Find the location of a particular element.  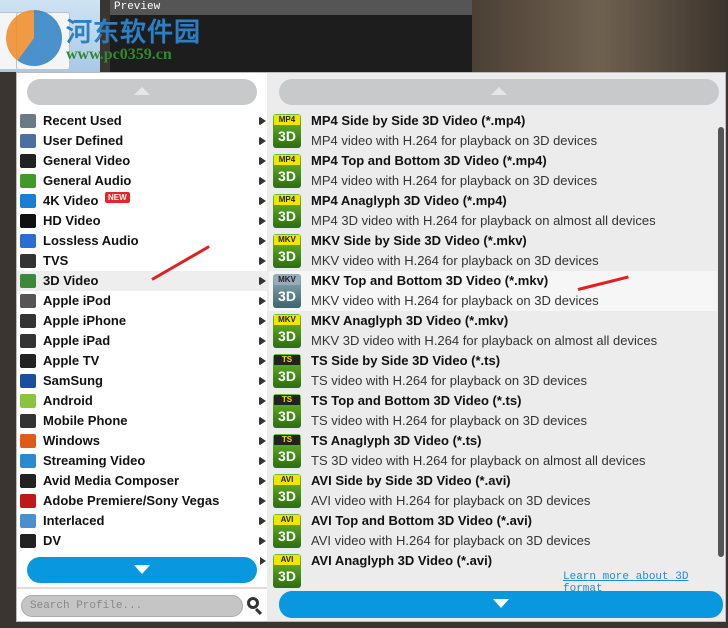

watermark-url: www.pc0359.cn is located at coordinates (119, 54).